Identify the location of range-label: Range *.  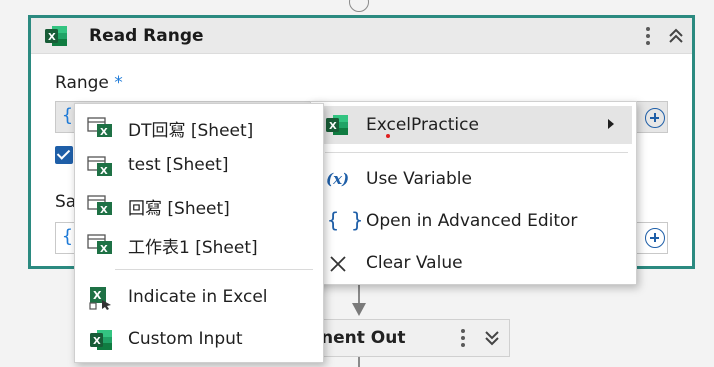
(89, 83).